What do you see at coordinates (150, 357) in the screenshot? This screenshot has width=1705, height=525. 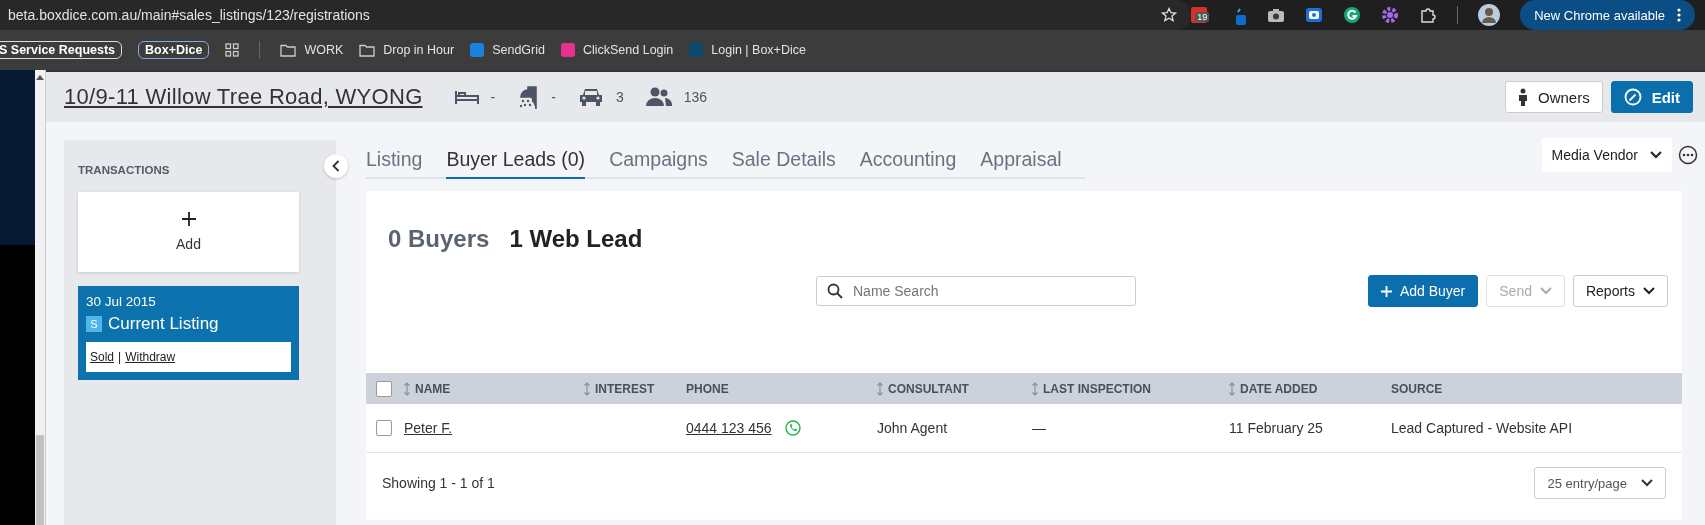 I see `action-link: Withdraw` at bounding box center [150, 357].